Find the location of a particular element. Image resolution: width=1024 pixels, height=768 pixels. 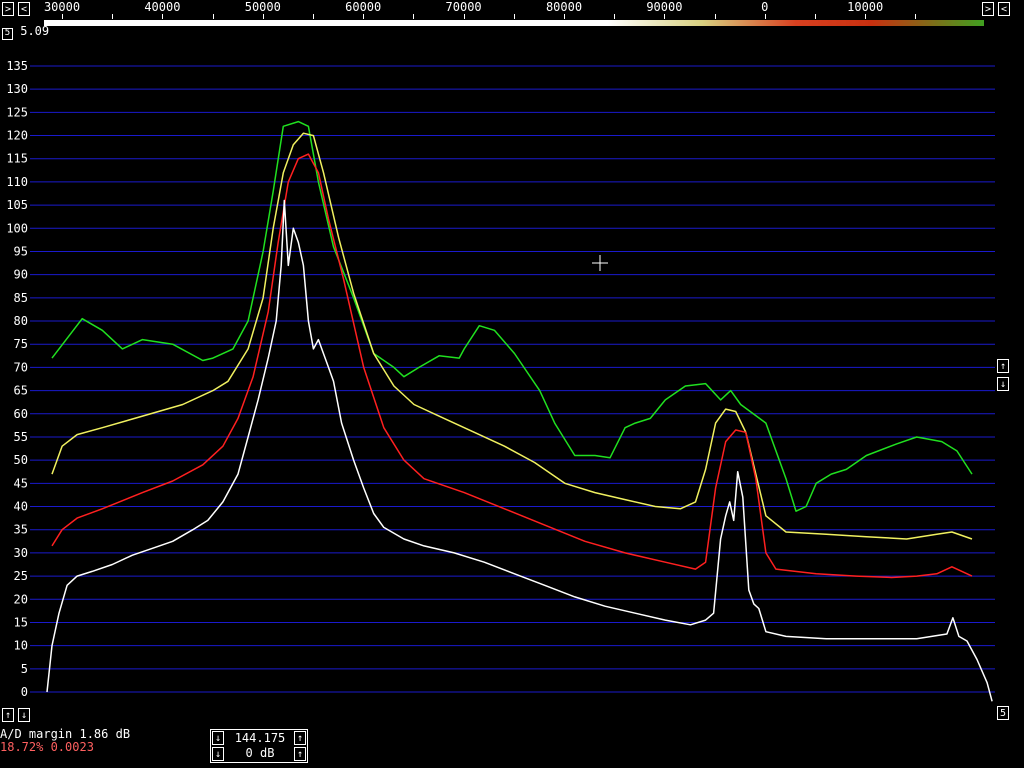

y-tick-label: 45 is located at coordinates (21, 483).